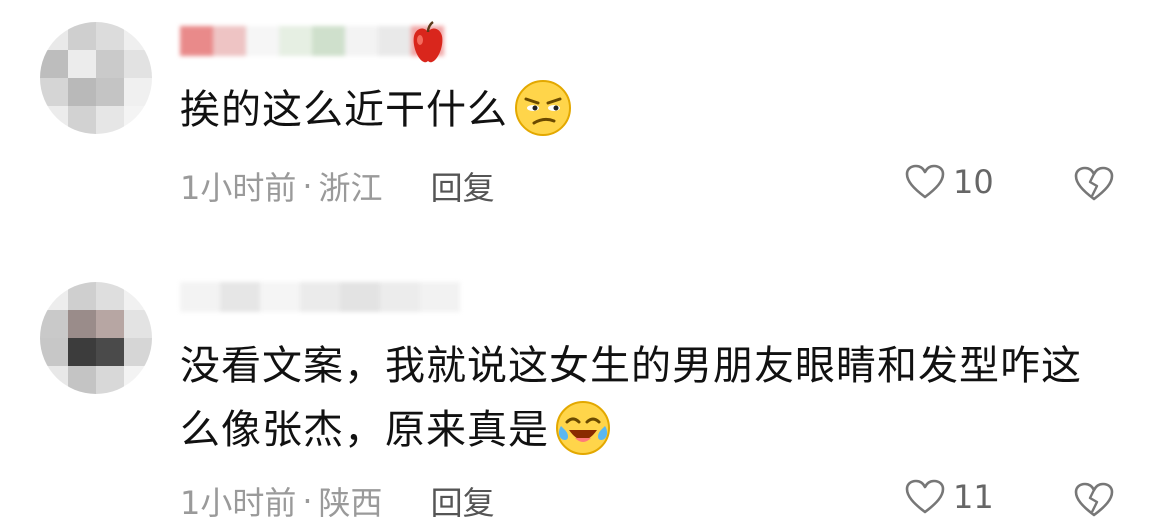 This screenshot has width=1166, height=524. I want to click on comment-meta: 1小时前 · 浙江 回复, so click(337, 186).